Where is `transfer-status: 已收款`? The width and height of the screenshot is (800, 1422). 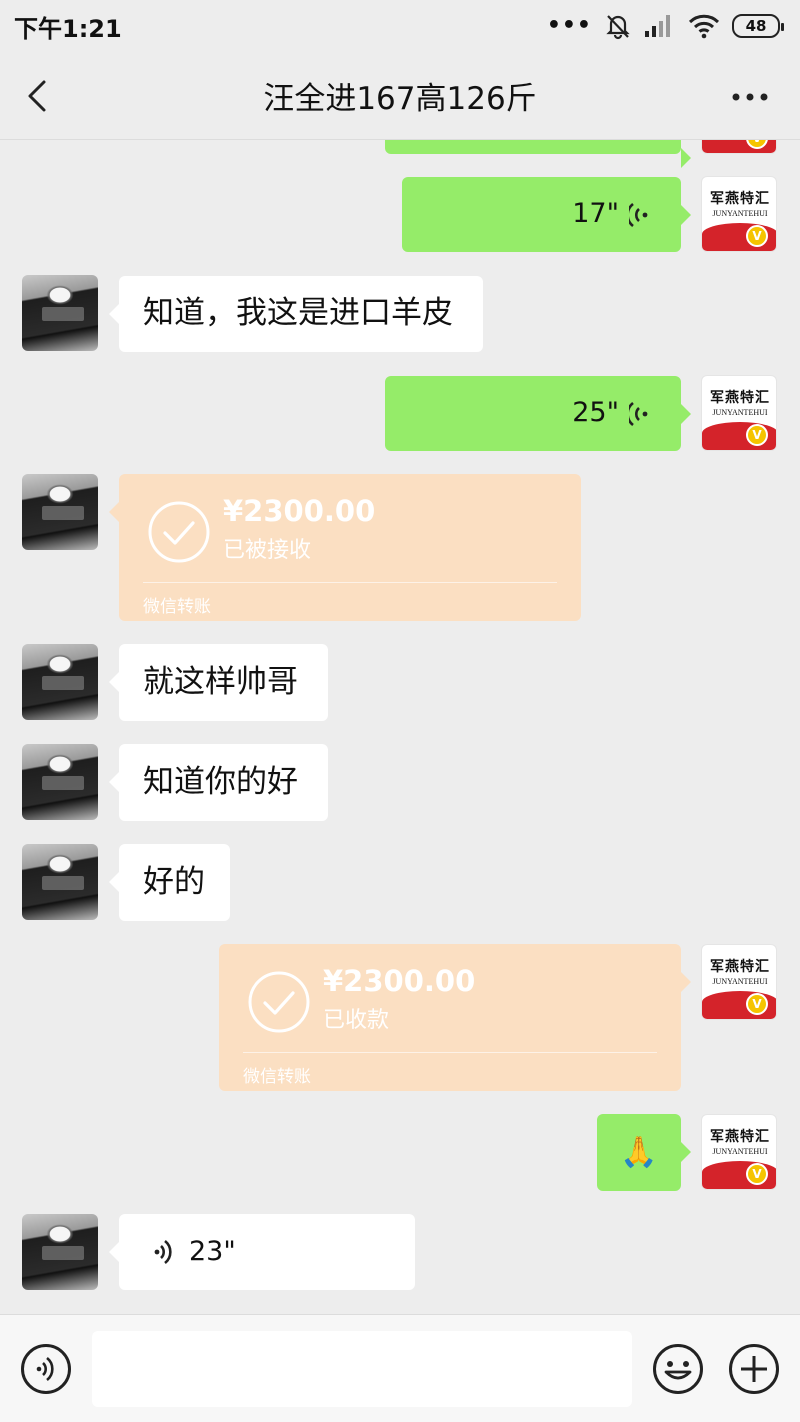 transfer-status: 已收款 is located at coordinates (356, 1020).